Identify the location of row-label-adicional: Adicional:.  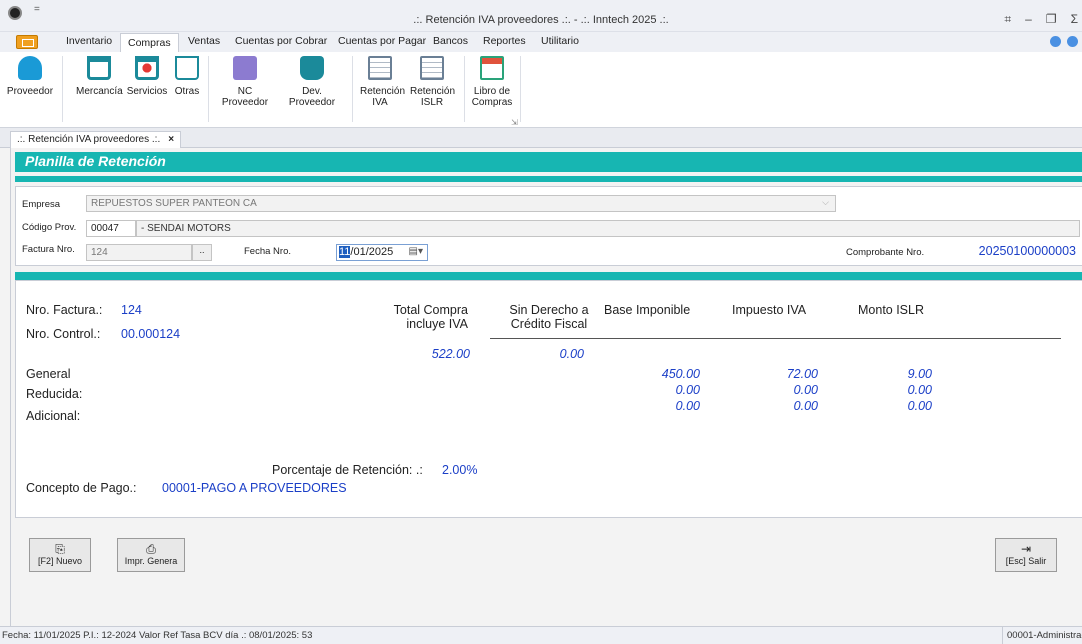
(53, 416).